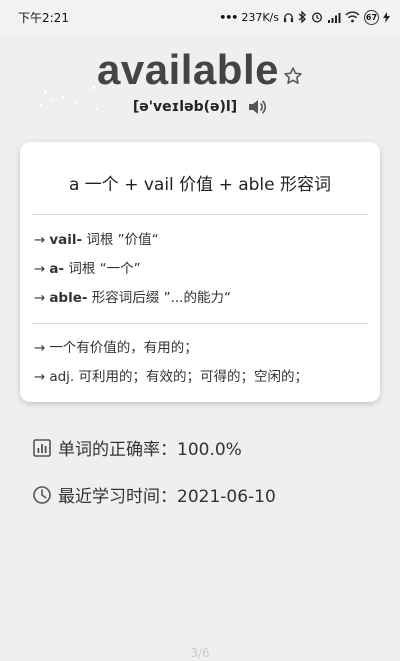 This screenshot has width=400, height=661. I want to click on root-item: → a- 词根 “一个”, so click(132, 269).